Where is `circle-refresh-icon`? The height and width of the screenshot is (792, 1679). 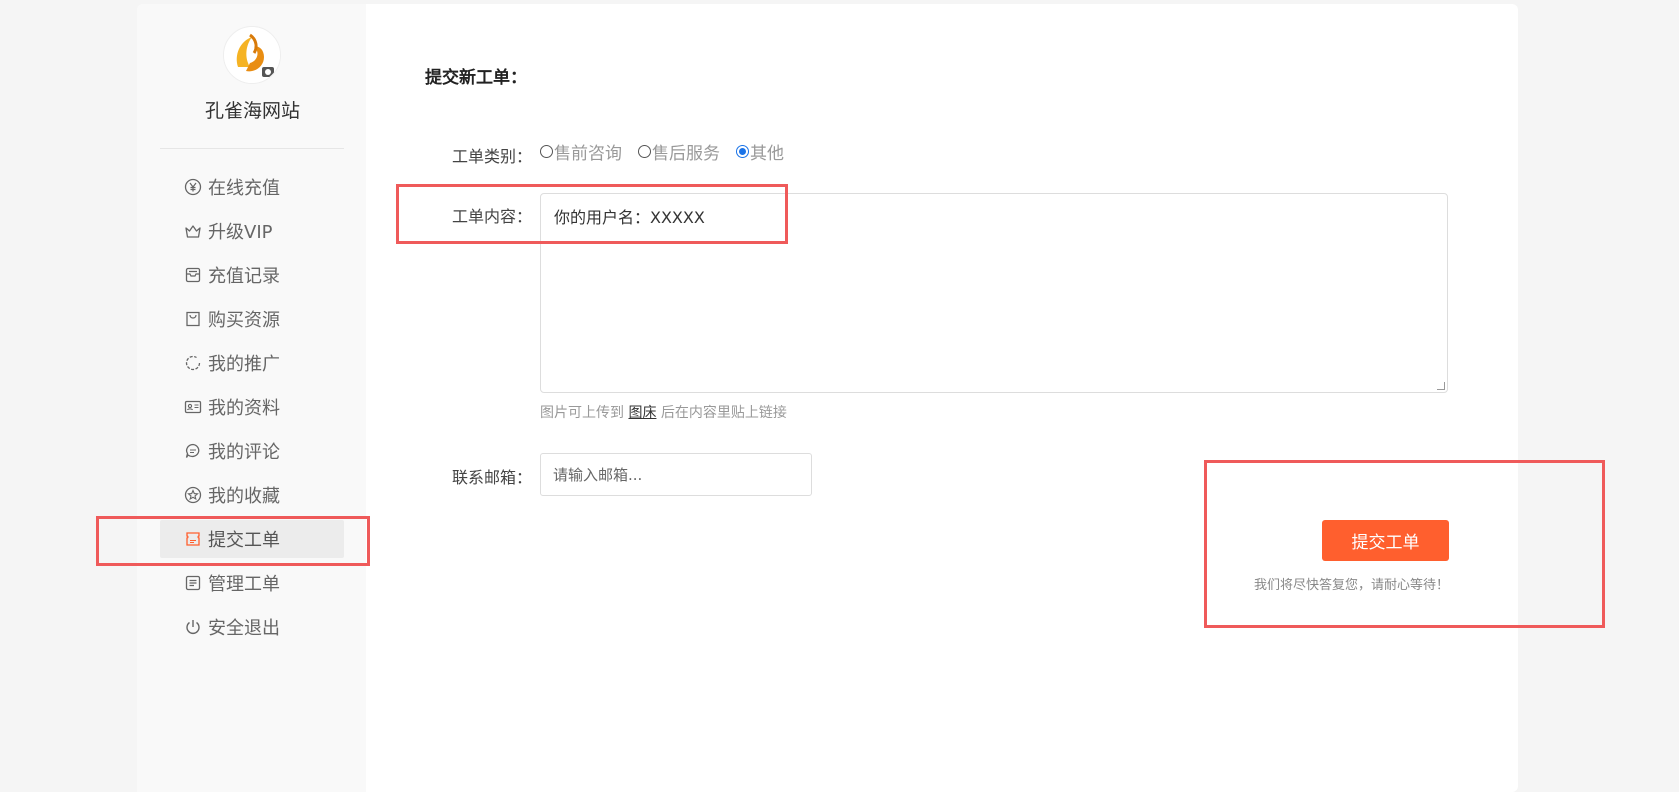 circle-refresh-icon is located at coordinates (193, 363).